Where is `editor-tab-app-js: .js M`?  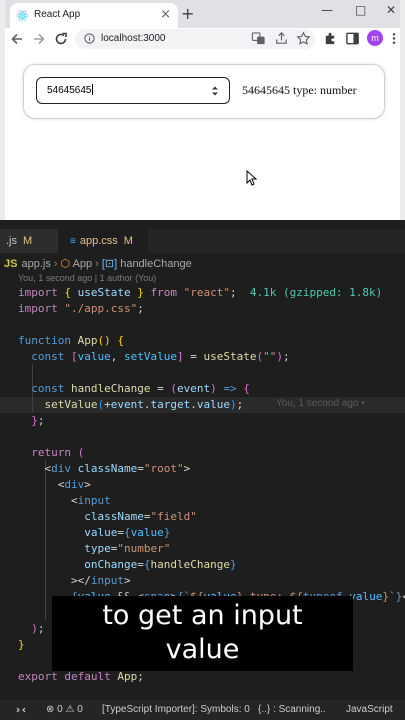 editor-tab-app-js: .js M is located at coordinates (29, 241).